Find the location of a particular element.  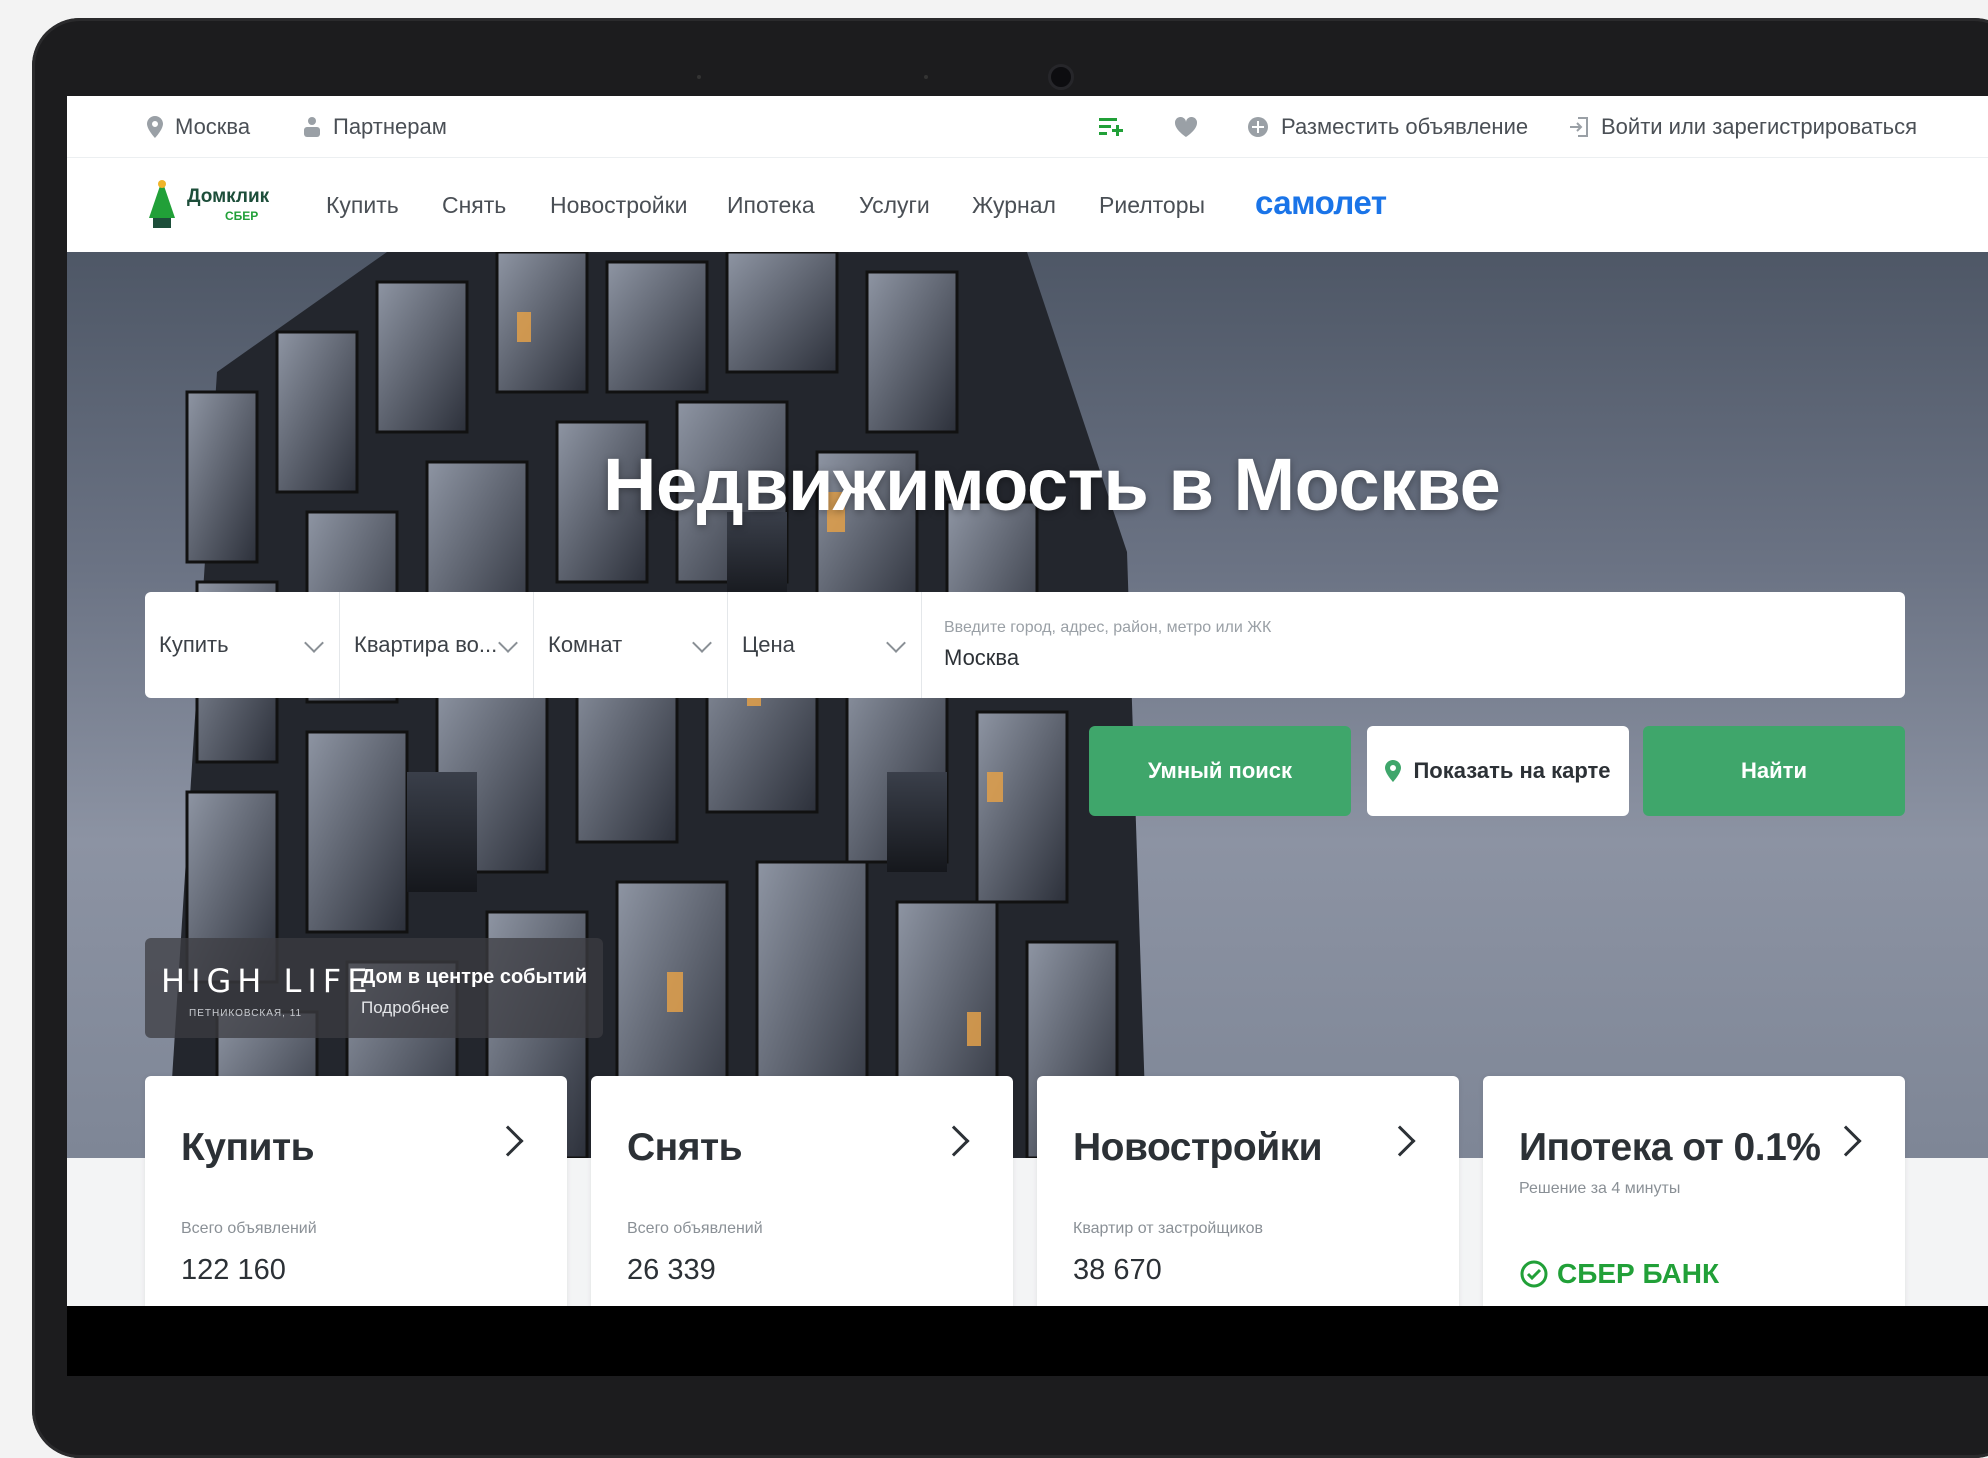

category-card-rent: Снять Всего объявлений 26 339 is located at coordinates (802, 1191).